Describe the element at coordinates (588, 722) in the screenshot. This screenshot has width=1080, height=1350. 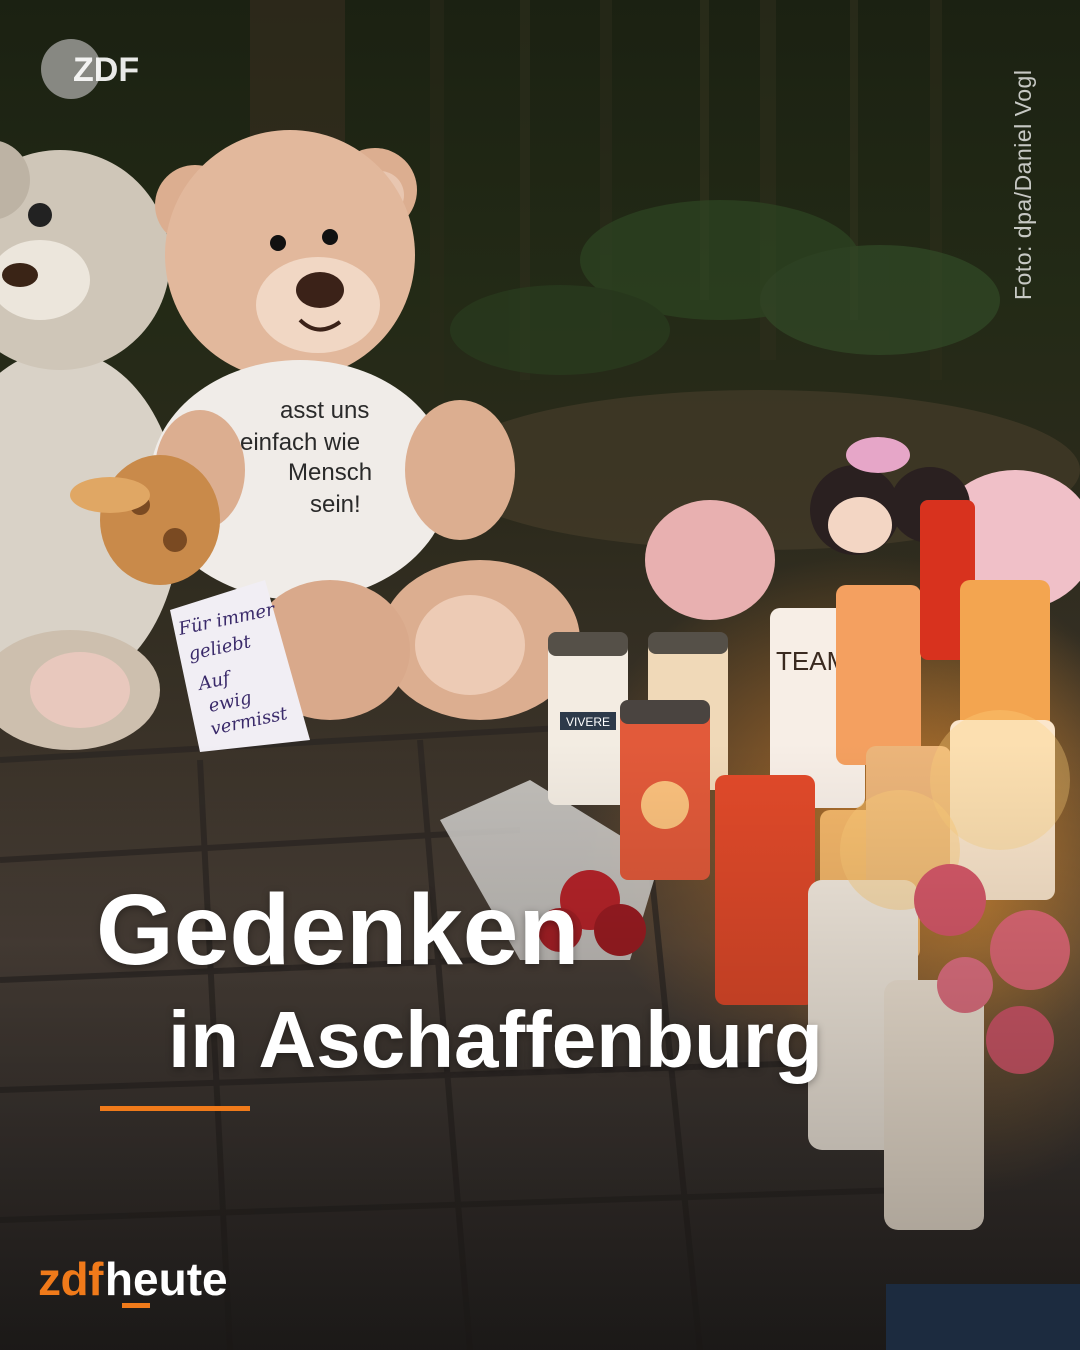
I see `candle-label-vivere: VIVERE` at that location.